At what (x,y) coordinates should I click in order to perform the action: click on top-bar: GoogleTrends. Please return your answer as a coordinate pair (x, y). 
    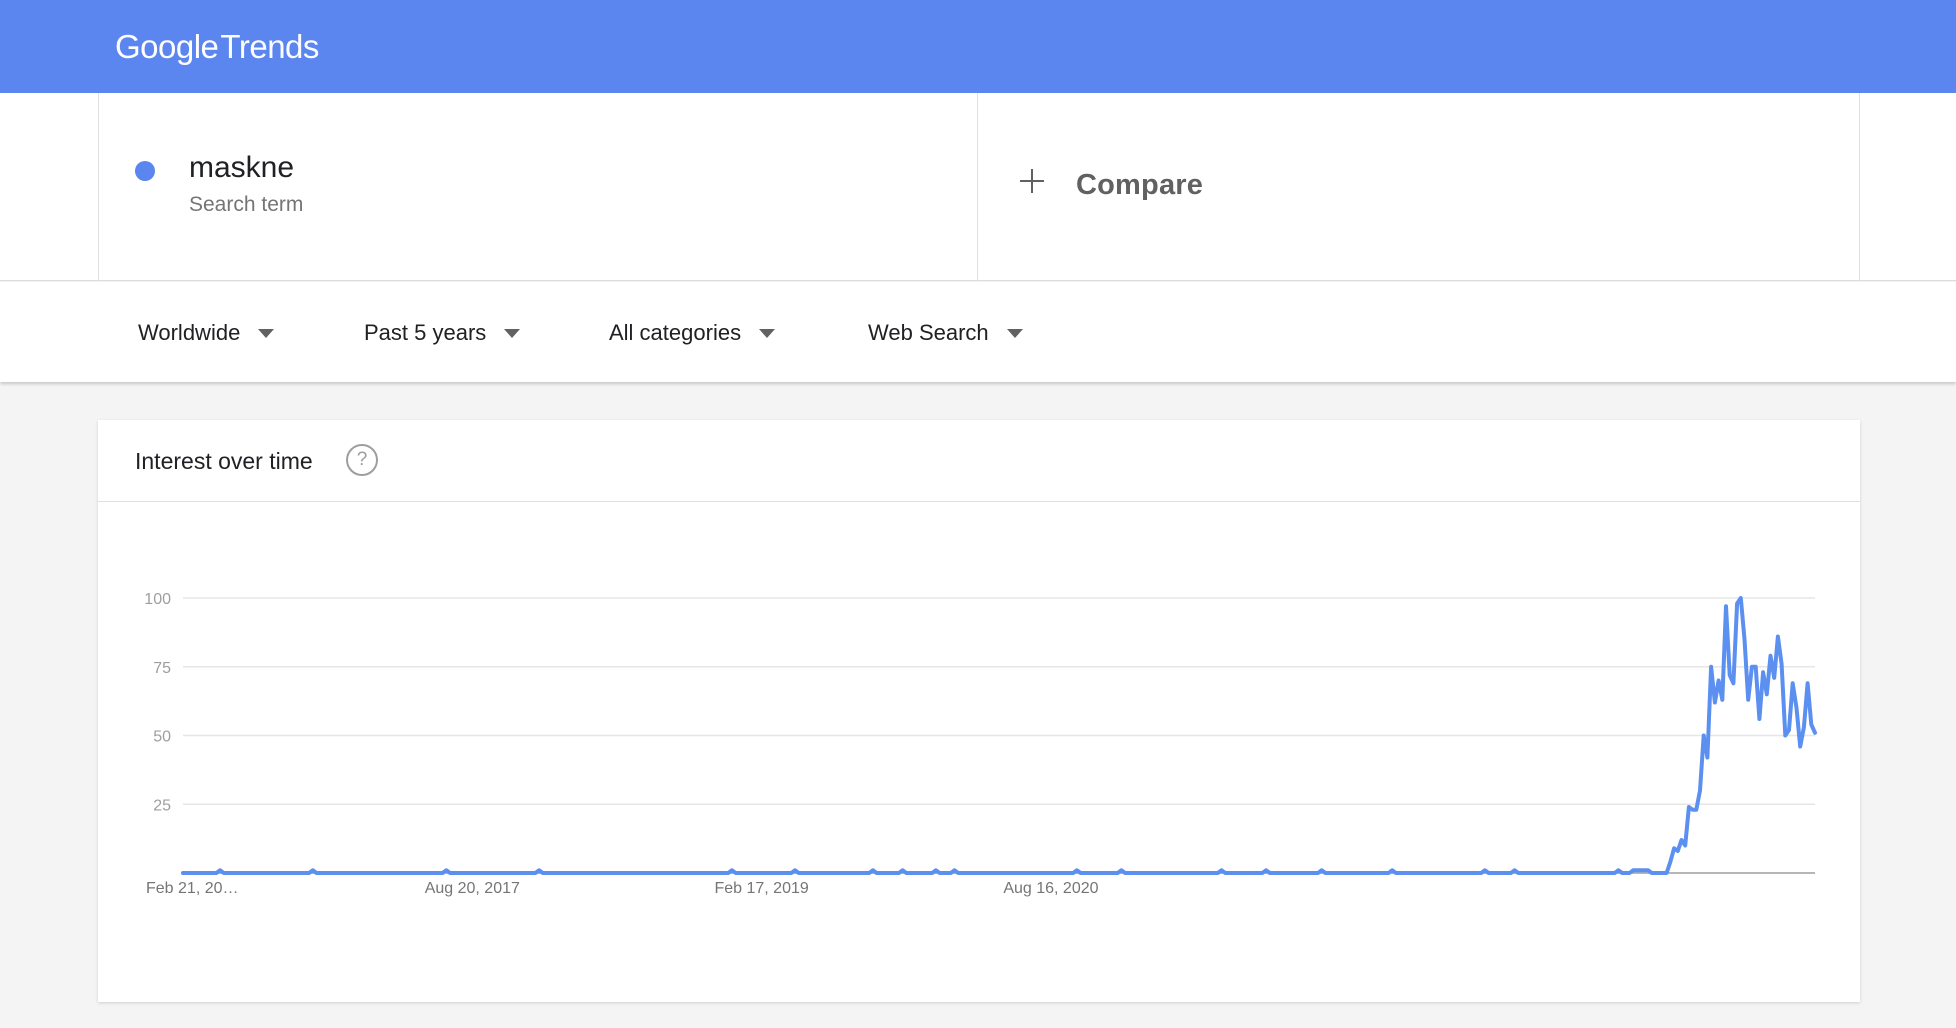
    Looking at the image, I should click on (978, 46).